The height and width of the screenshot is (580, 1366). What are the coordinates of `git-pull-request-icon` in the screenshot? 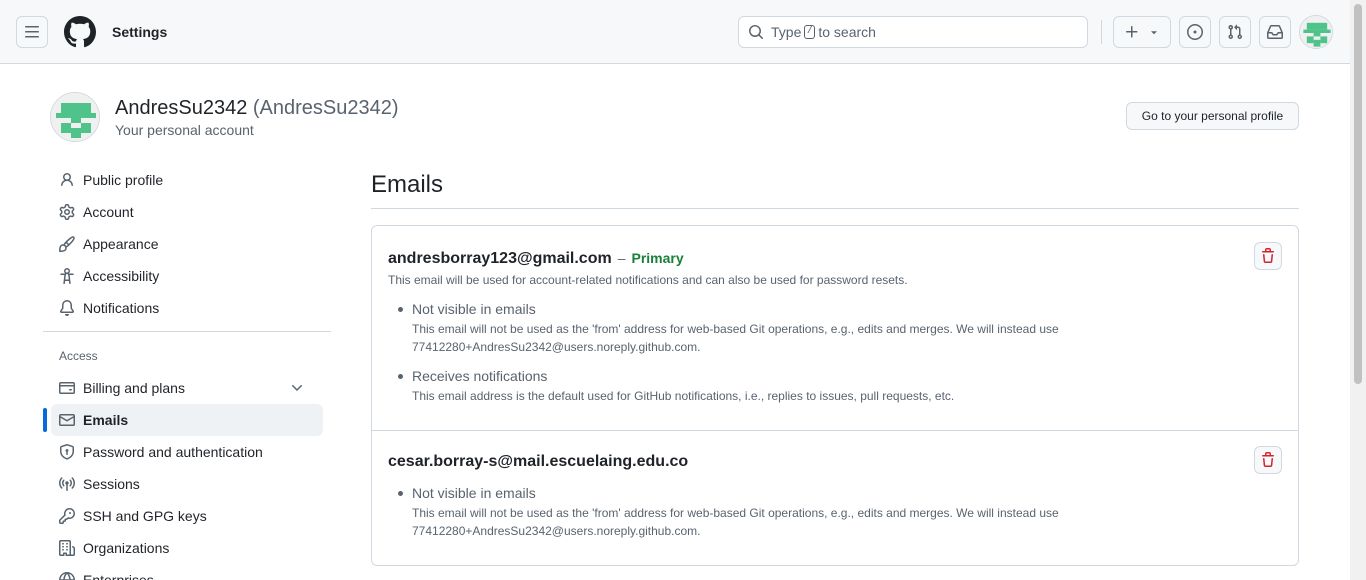 It's located at (1235, 32).